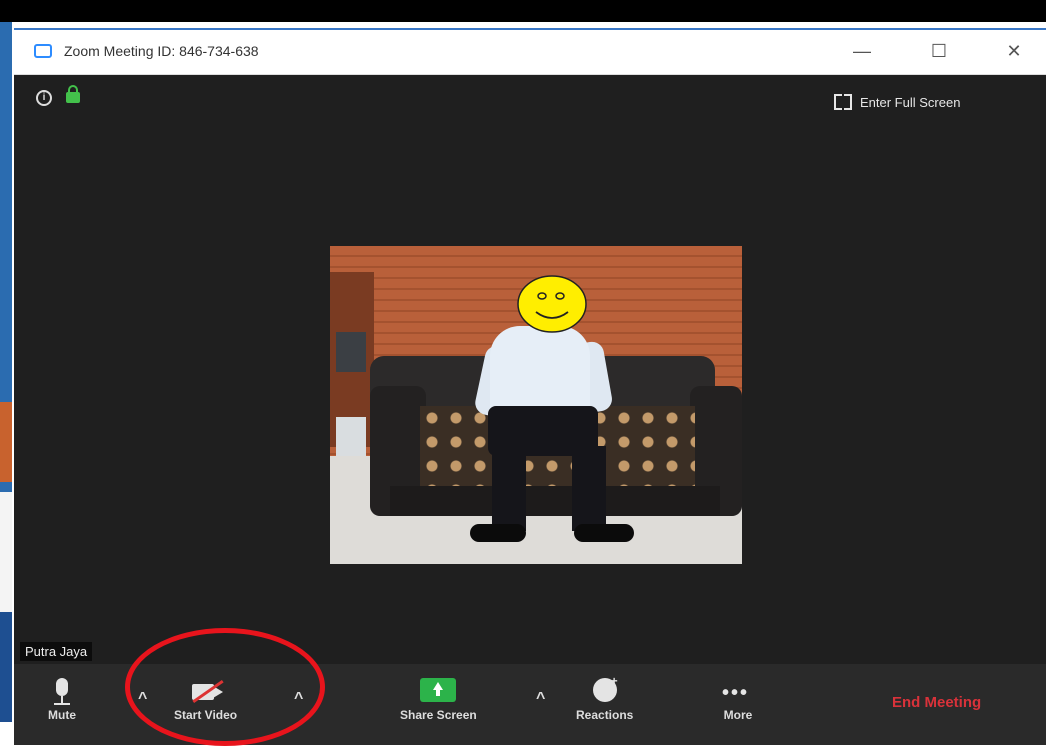  I want to click on background-desktop-strip, so click(6, 372).